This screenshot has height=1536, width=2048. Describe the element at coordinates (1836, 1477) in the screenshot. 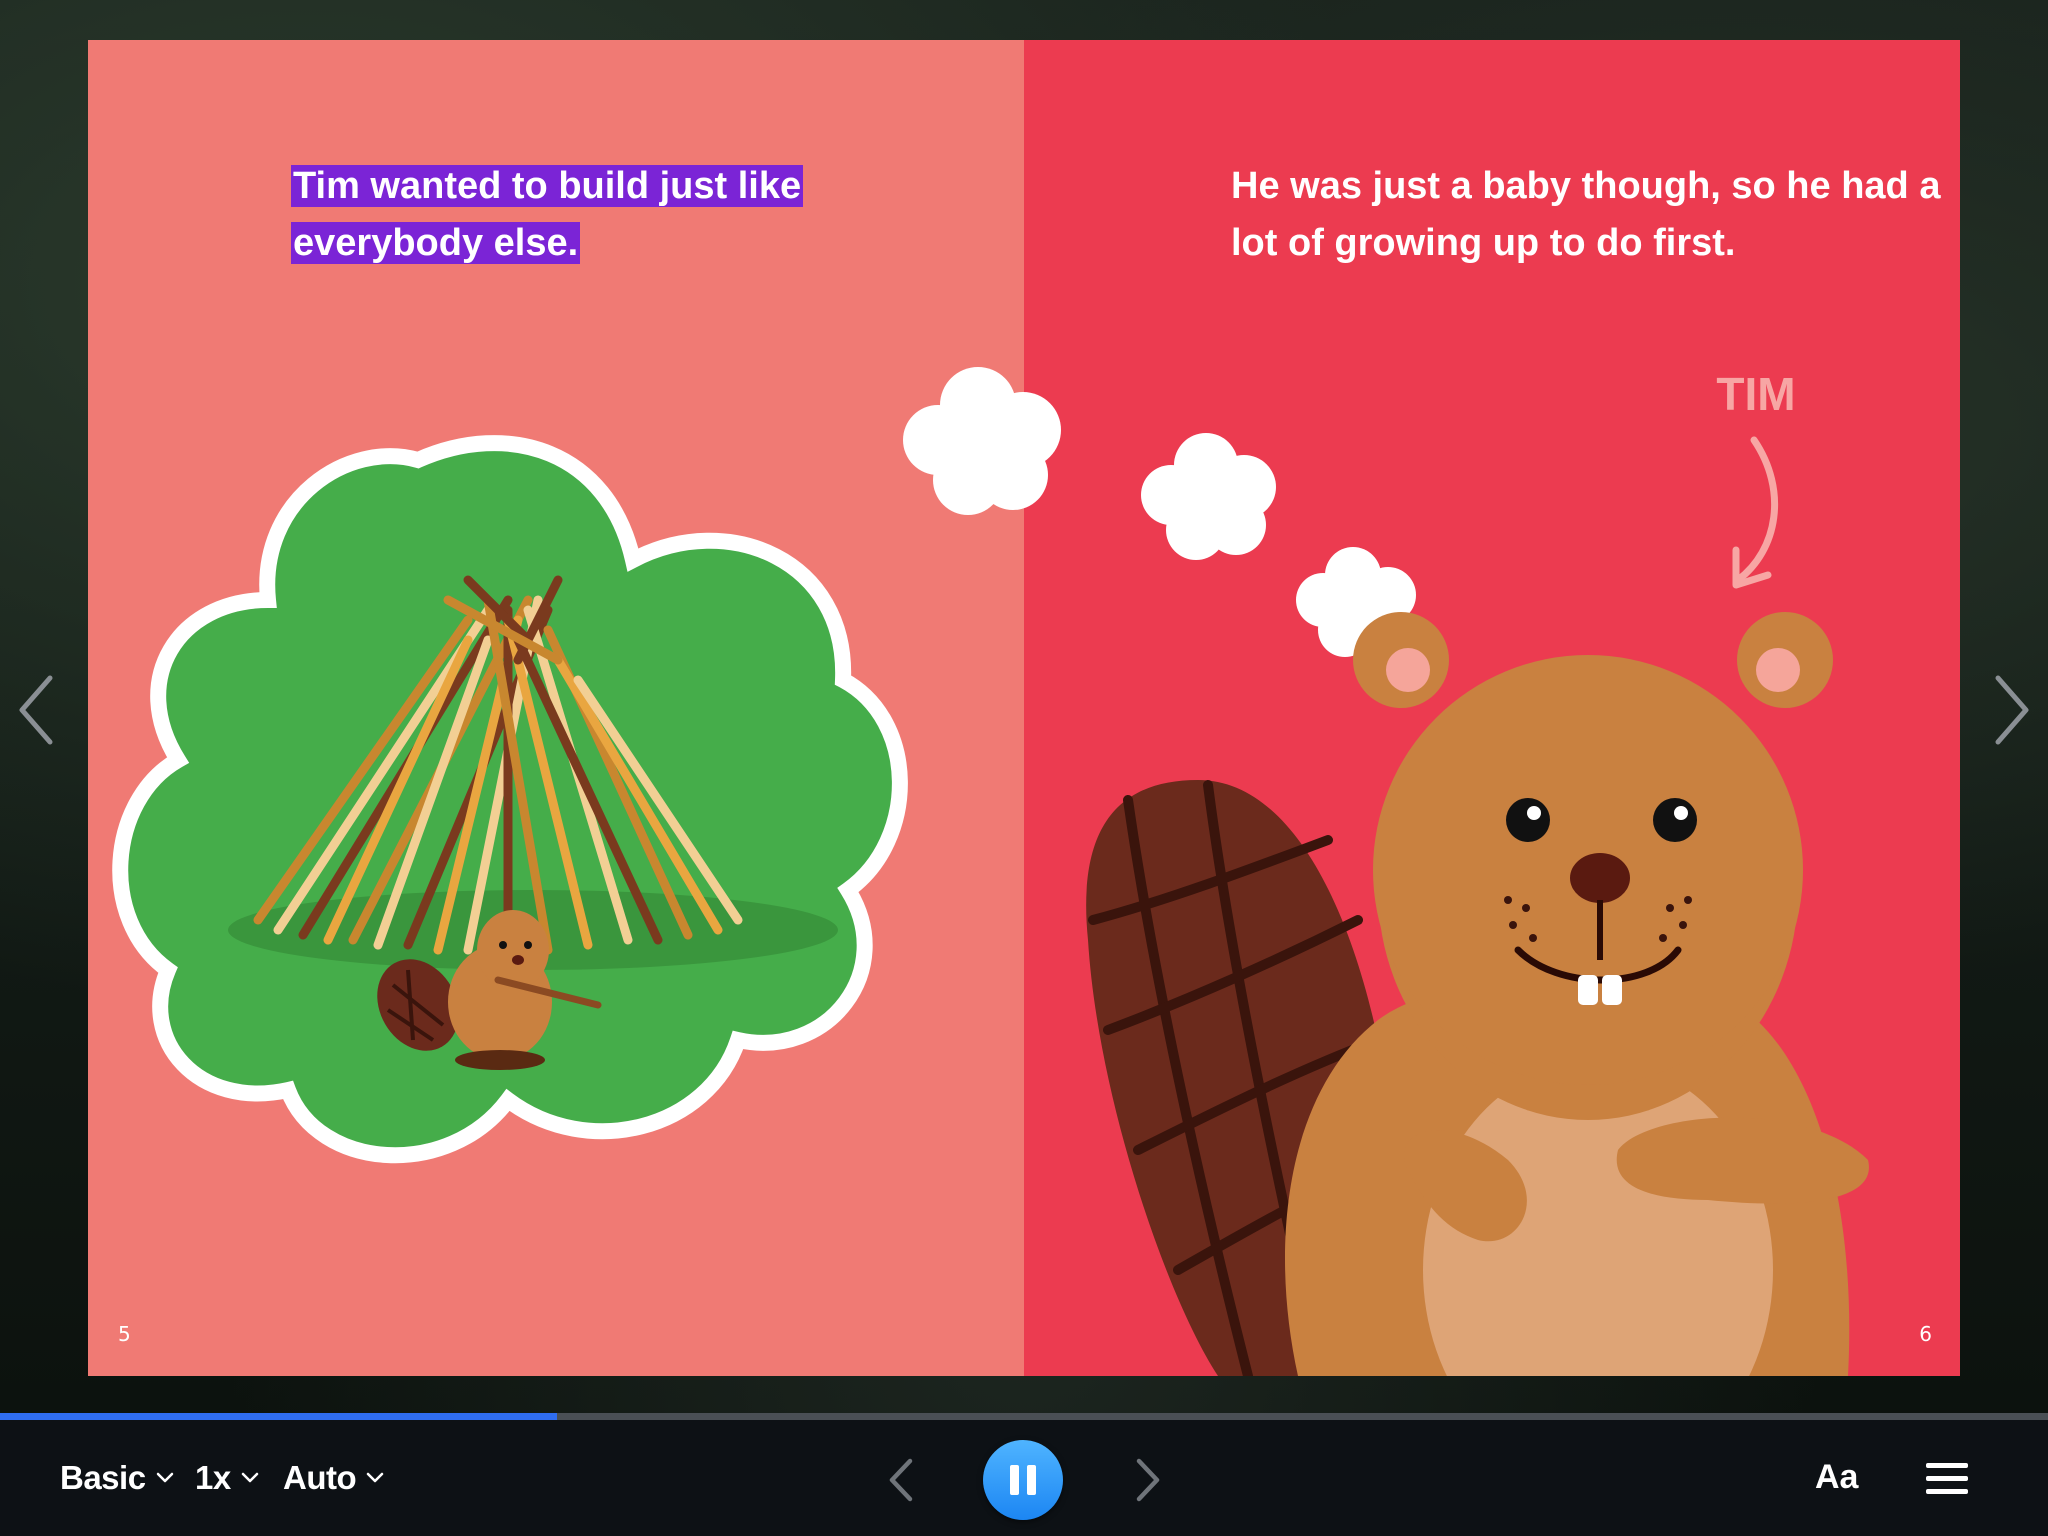

I see `font-settings-button: Aa` at that location.